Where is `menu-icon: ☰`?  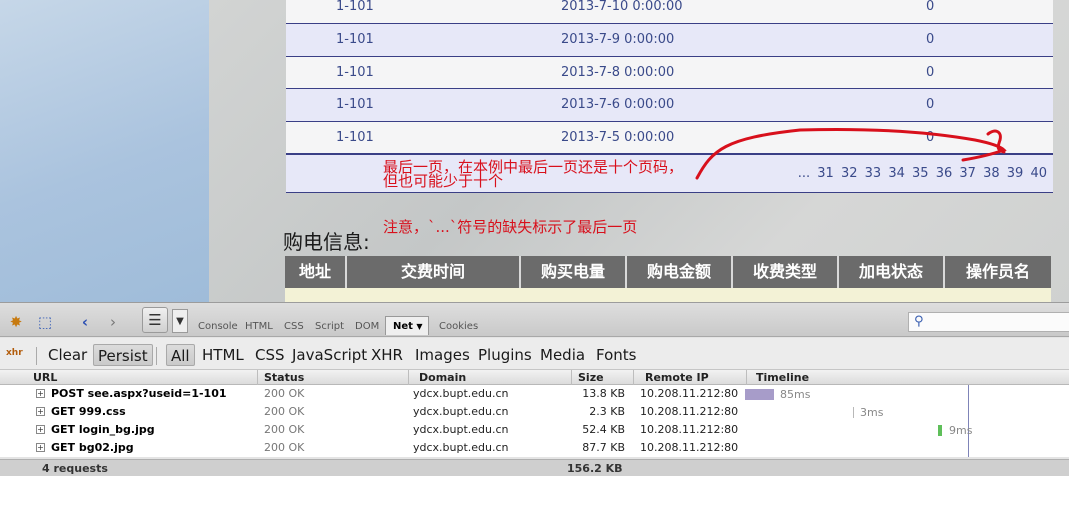
menu-icon: ☰ is located at coordinates (155, 320).